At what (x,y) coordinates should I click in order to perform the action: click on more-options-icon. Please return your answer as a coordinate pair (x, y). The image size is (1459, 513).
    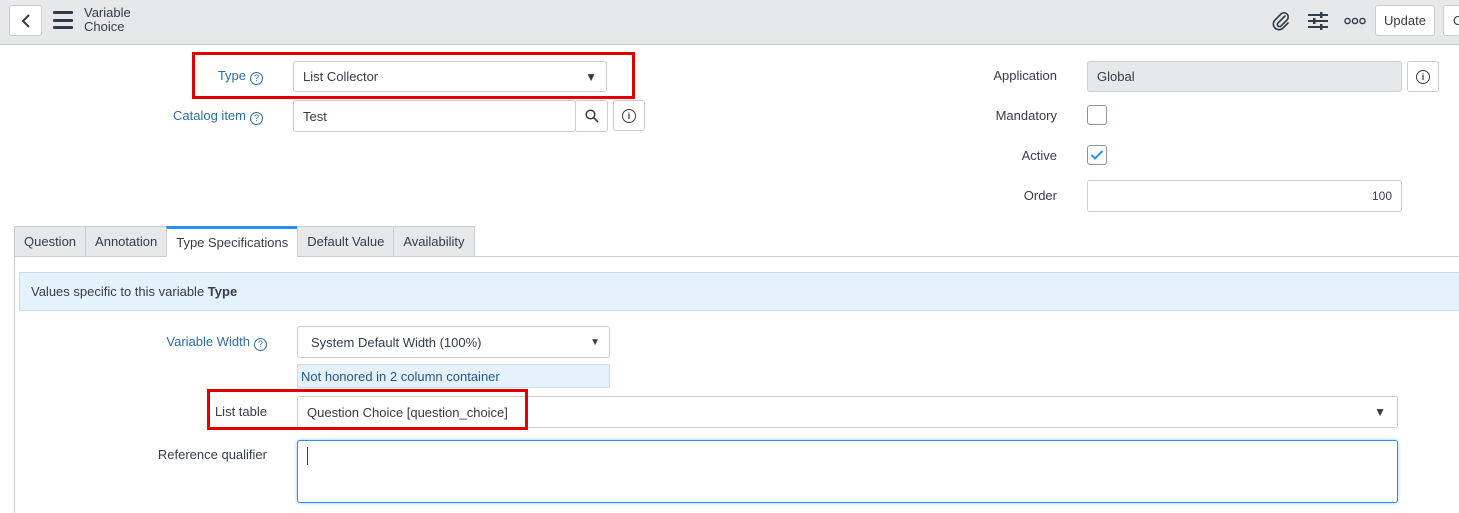
    Looking at the image, I should click on (1355, 21).